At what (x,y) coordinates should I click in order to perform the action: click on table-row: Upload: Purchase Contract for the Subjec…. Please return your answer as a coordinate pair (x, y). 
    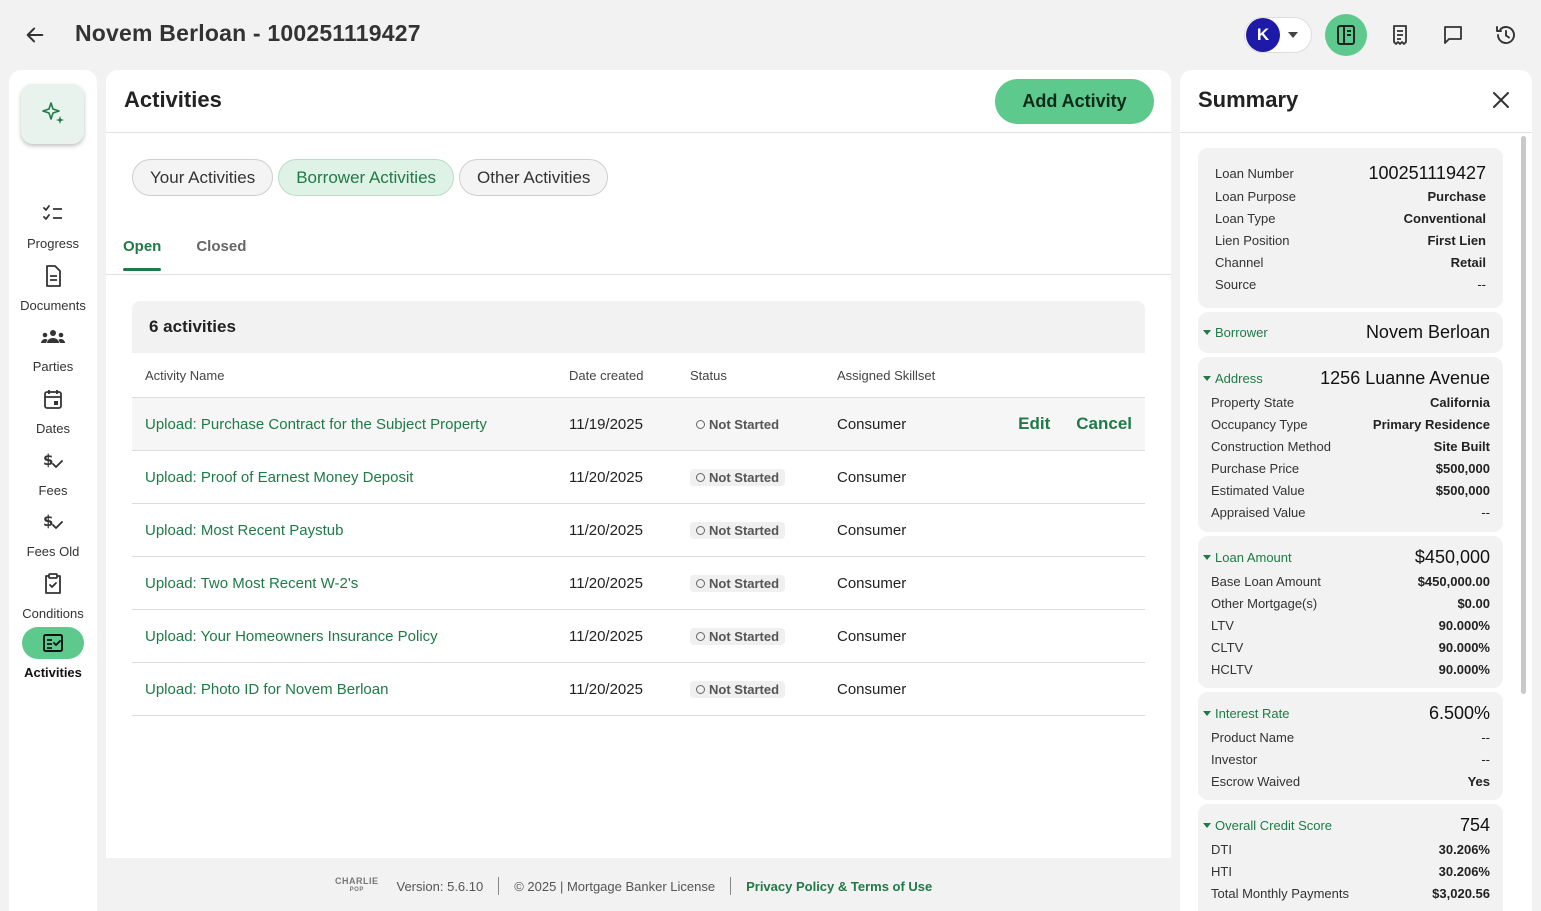
    Looking at the image, I should click on (638, 424).